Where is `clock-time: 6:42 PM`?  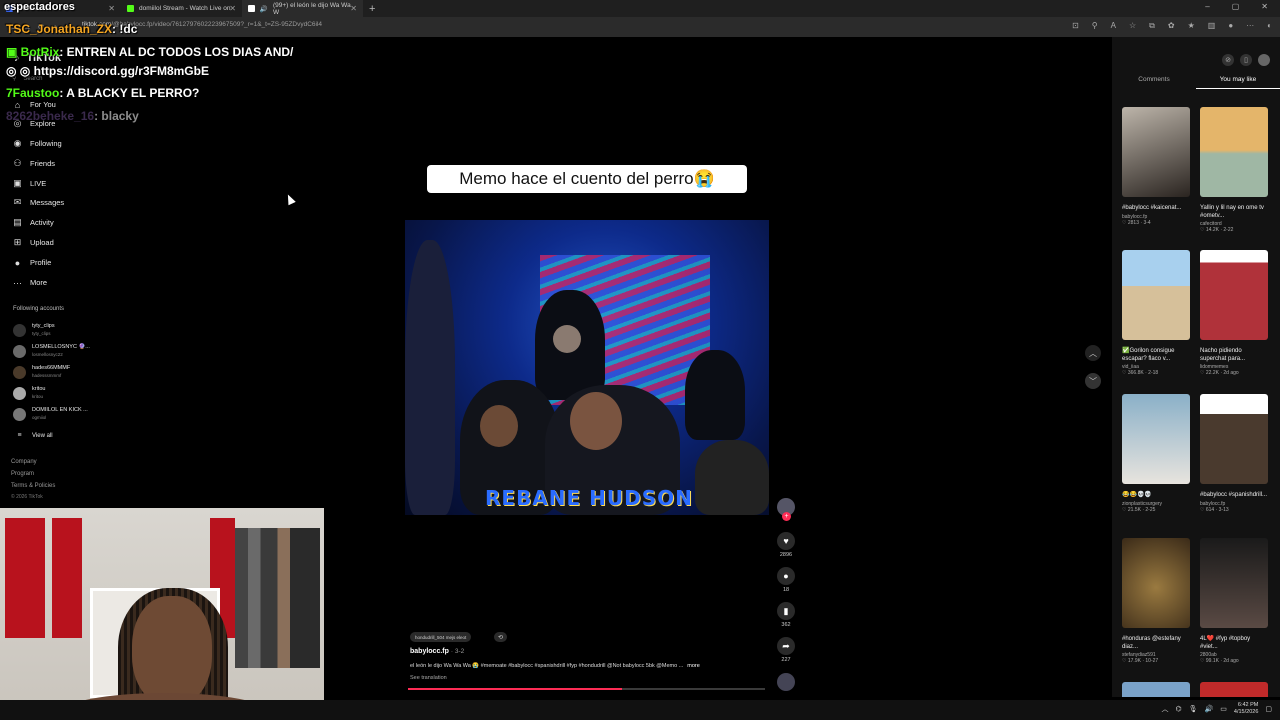 clock-time: 6:42 PM is located at coordinates (1248, 705).